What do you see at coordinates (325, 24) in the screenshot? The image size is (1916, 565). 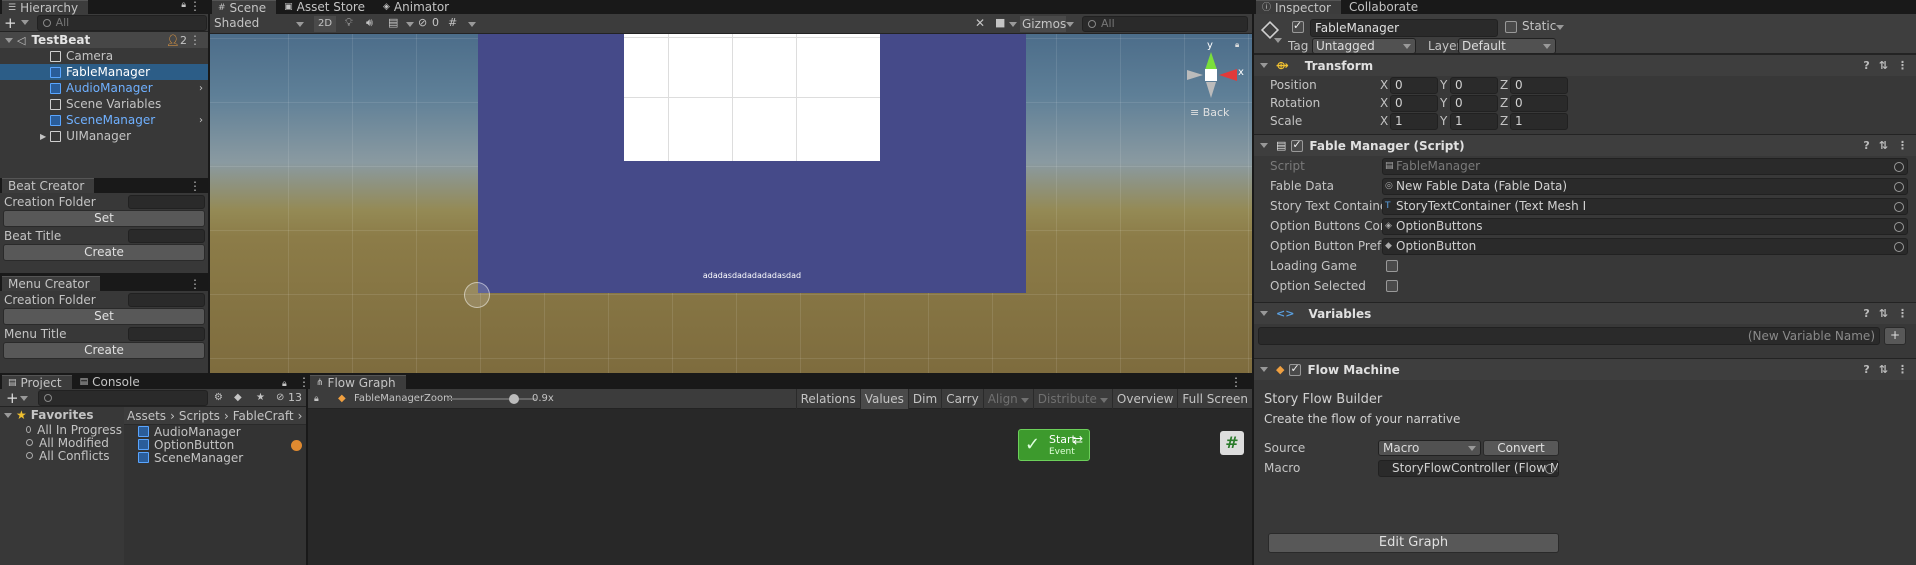 I see `toggle-2d-button: 2D` at bounding box center [325, 24].